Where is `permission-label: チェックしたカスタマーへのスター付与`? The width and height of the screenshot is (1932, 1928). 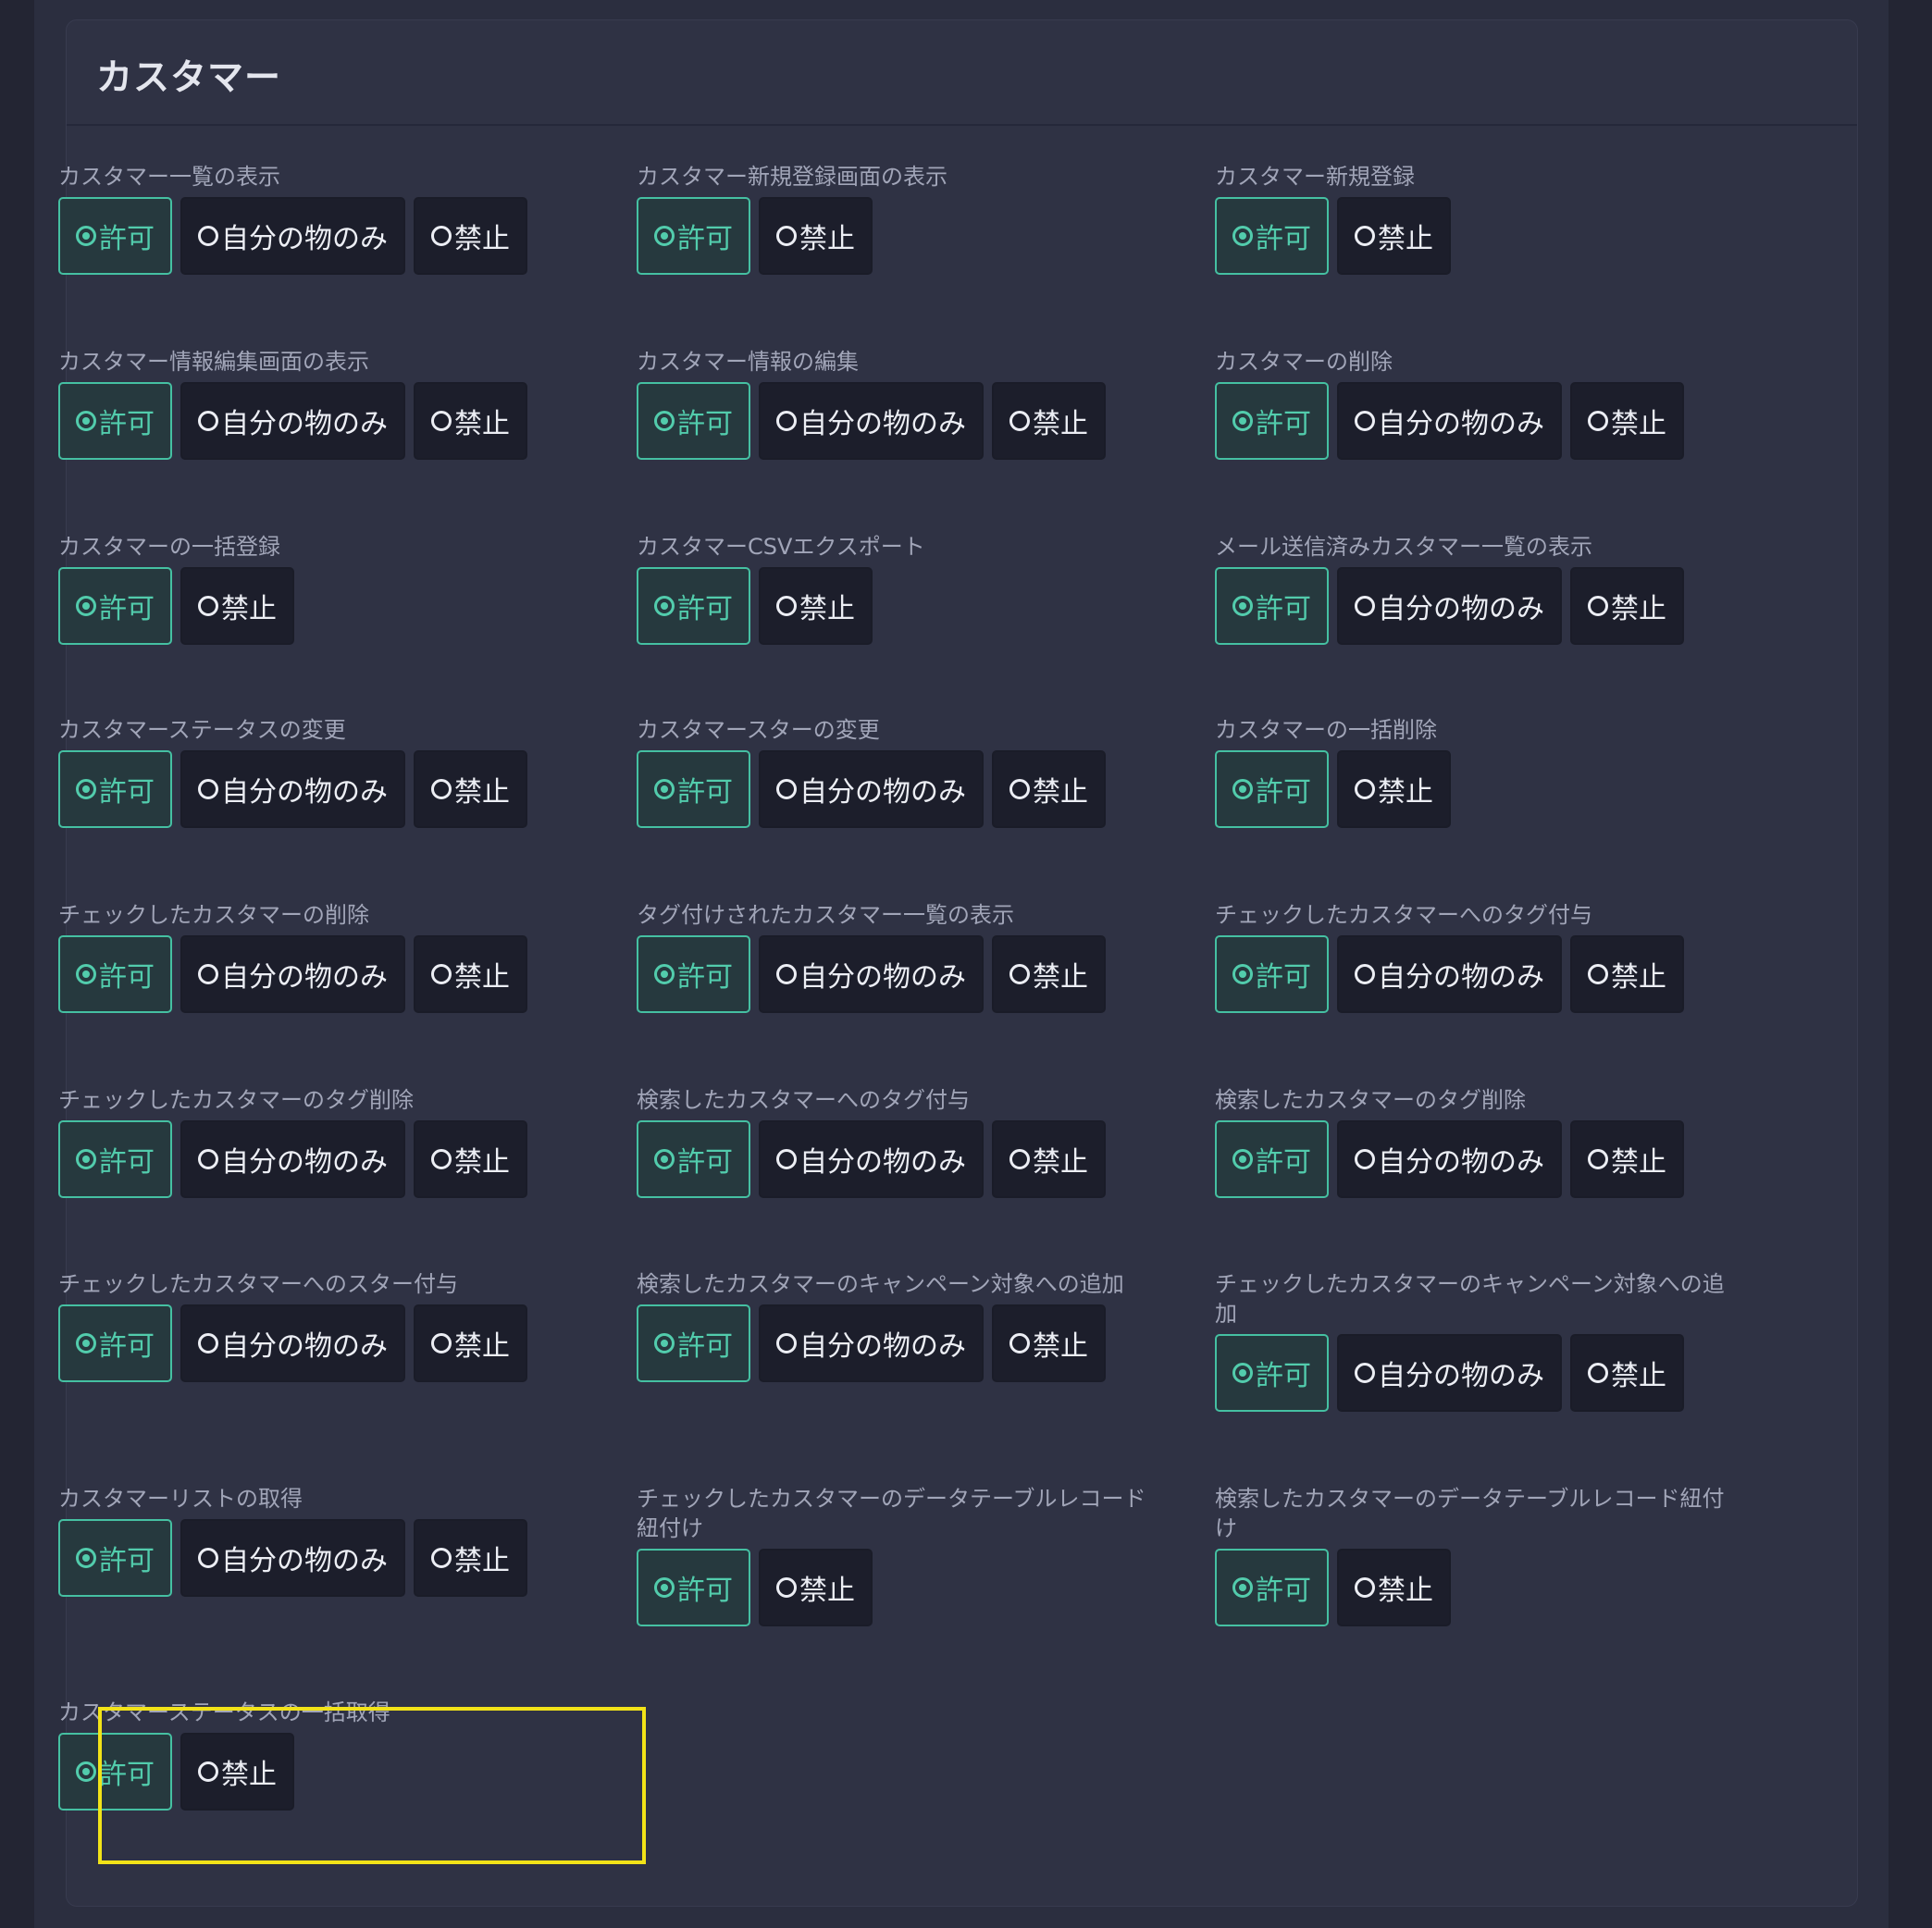 permission-label: チェックしたカスタマーへのスター付与 is located at coordinates (258, 1284).